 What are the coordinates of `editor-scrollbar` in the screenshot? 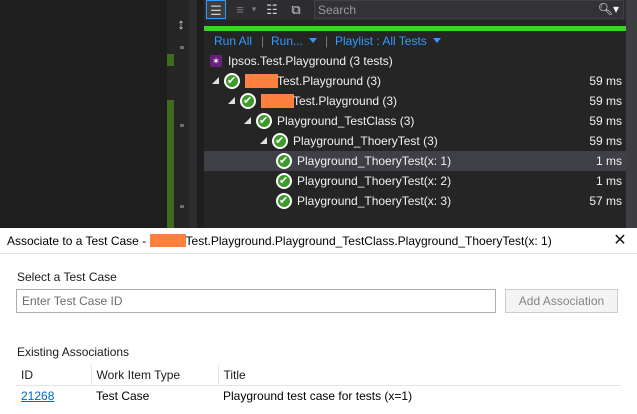 It's located at (193, 114).